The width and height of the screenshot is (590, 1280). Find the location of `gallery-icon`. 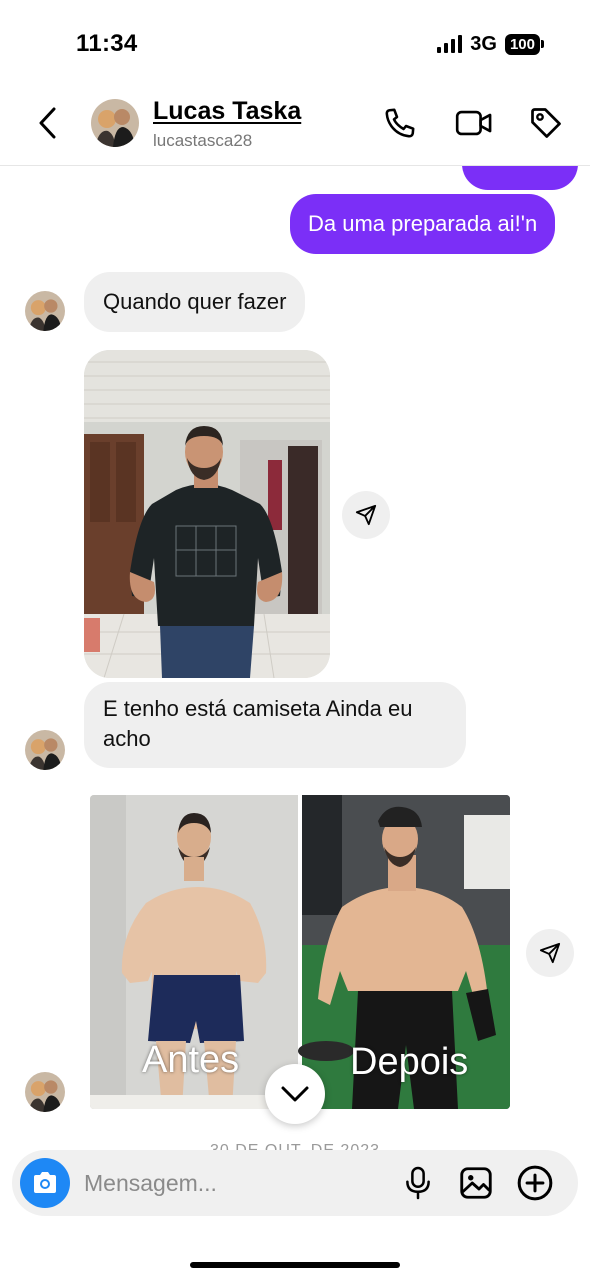

gallery-icon is located at coordinates (476, 1183).